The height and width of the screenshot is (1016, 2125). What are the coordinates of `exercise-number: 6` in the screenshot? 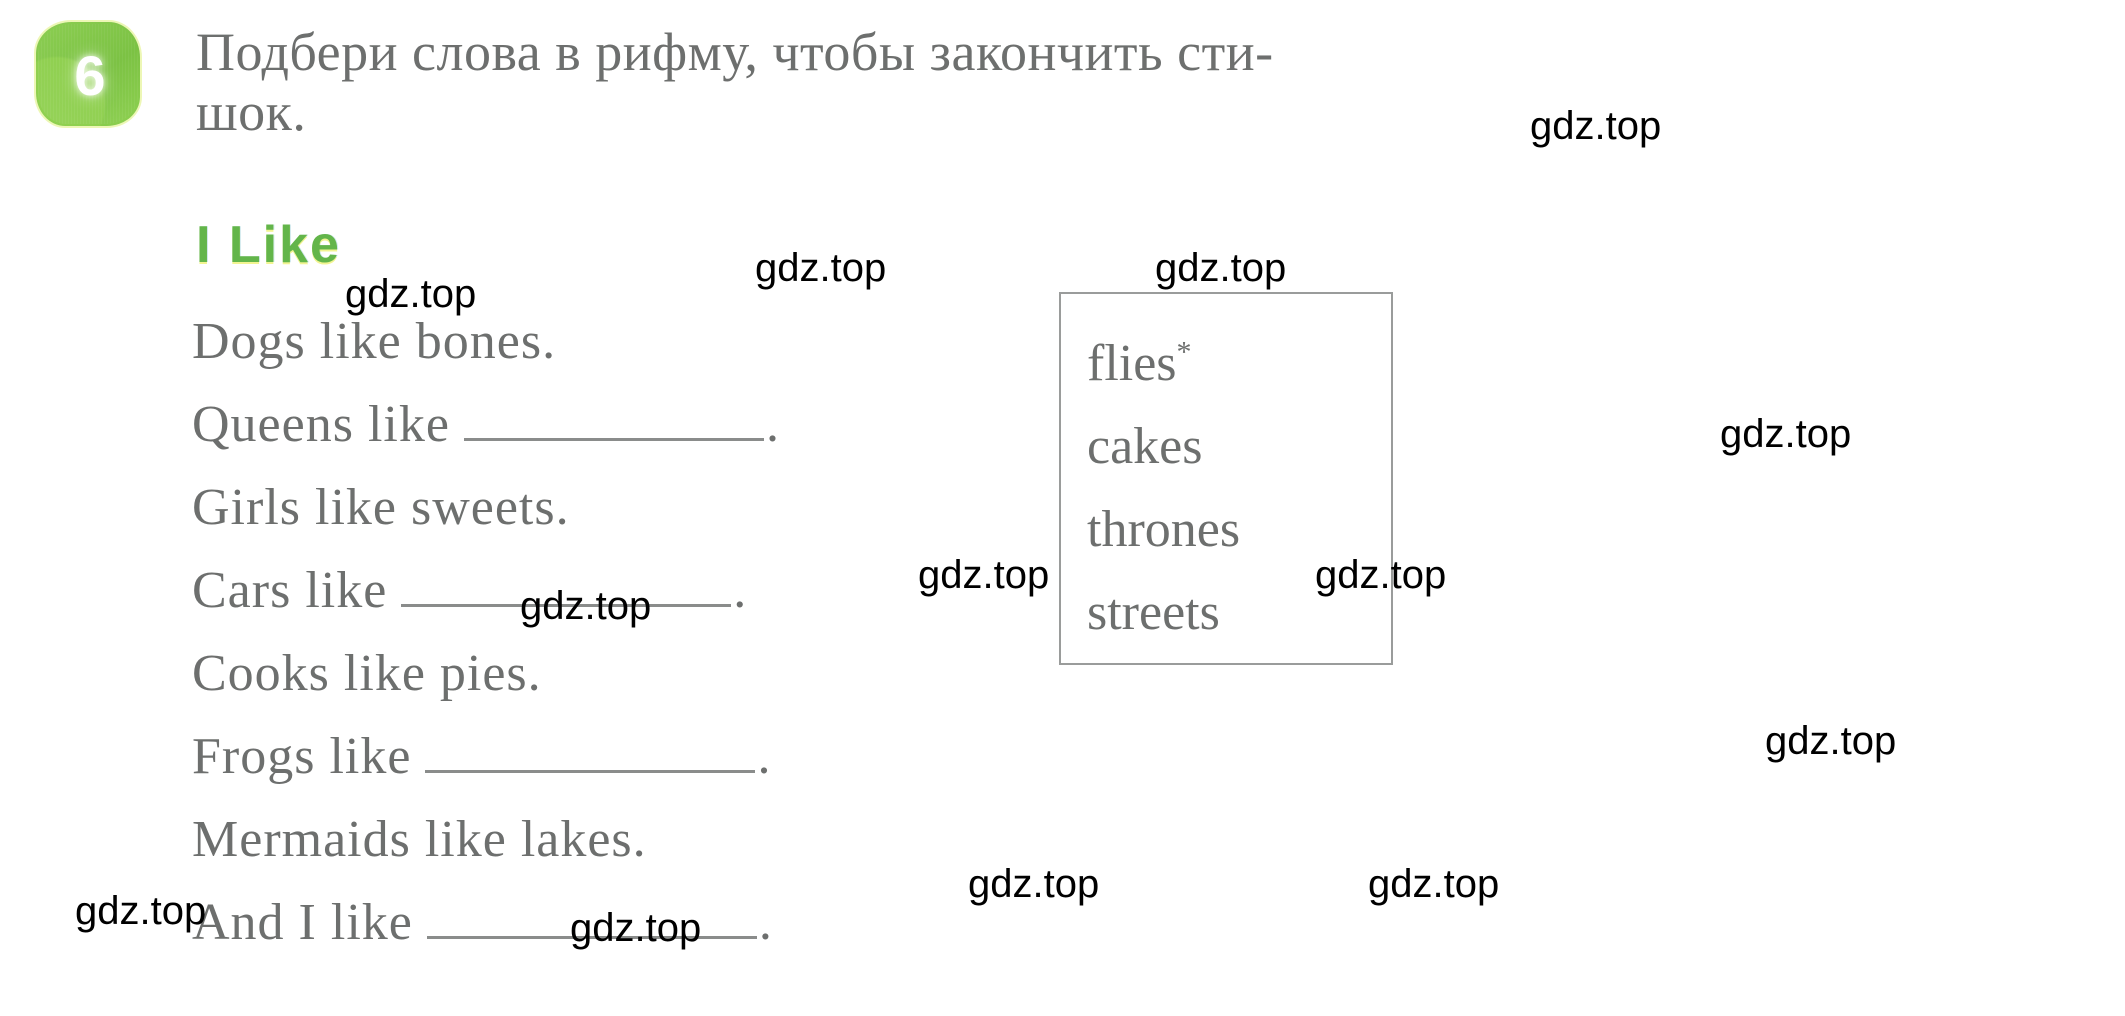 It's located at (90, 75).